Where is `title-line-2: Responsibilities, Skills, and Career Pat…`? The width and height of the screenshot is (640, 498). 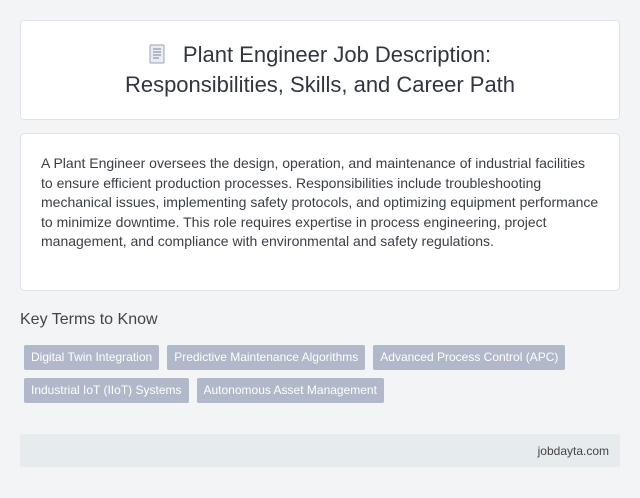
title-line-2: Responsibilities, Skills, and Career Pat… is located at coordinates (320, 84).